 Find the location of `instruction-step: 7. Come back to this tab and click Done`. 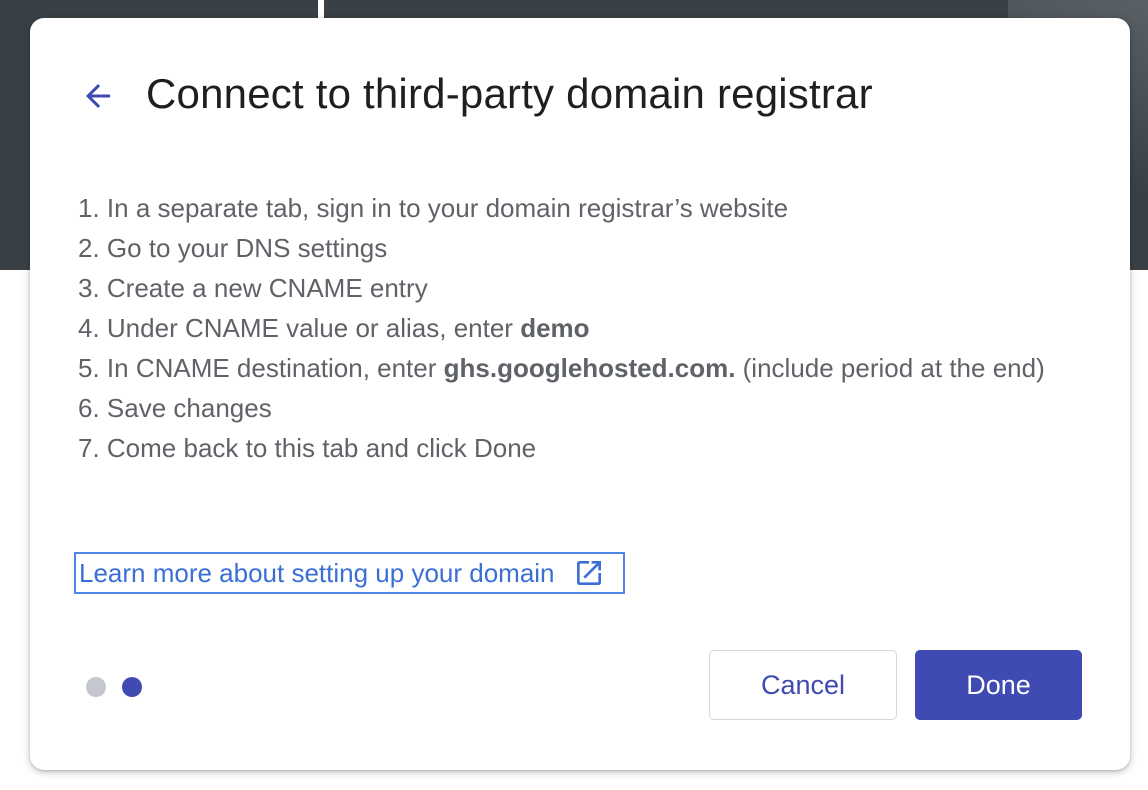

instruction-step: 7. Come back to this tab and click Done is located at coordinates (307, 448).